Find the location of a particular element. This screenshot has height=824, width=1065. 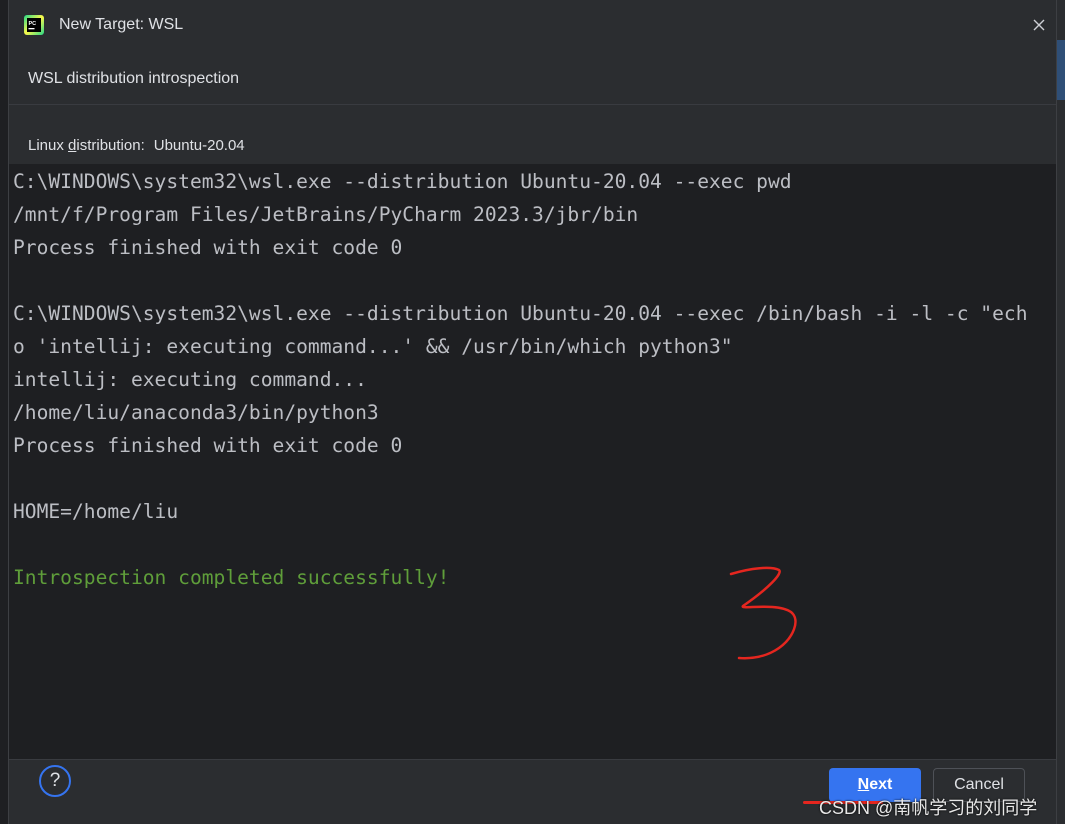

help-button: ? is located at coordinates (55, 781).